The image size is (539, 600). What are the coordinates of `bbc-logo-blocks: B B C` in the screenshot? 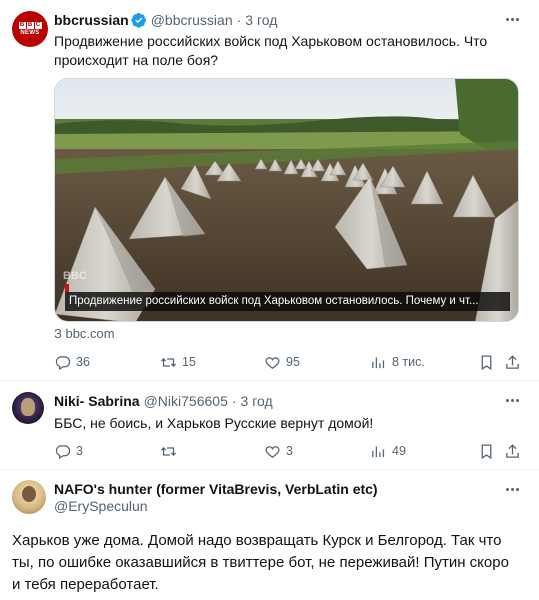 It's located at (30, 25).